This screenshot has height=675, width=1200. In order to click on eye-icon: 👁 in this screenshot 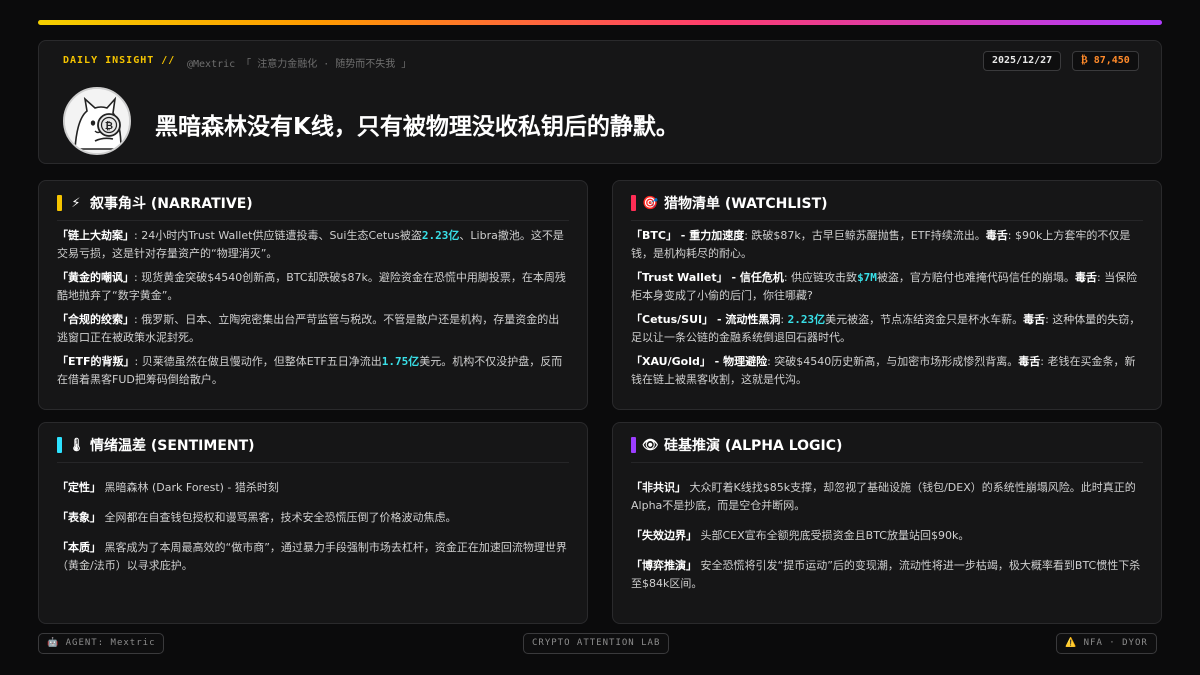, I will do `click(650, 445)`.